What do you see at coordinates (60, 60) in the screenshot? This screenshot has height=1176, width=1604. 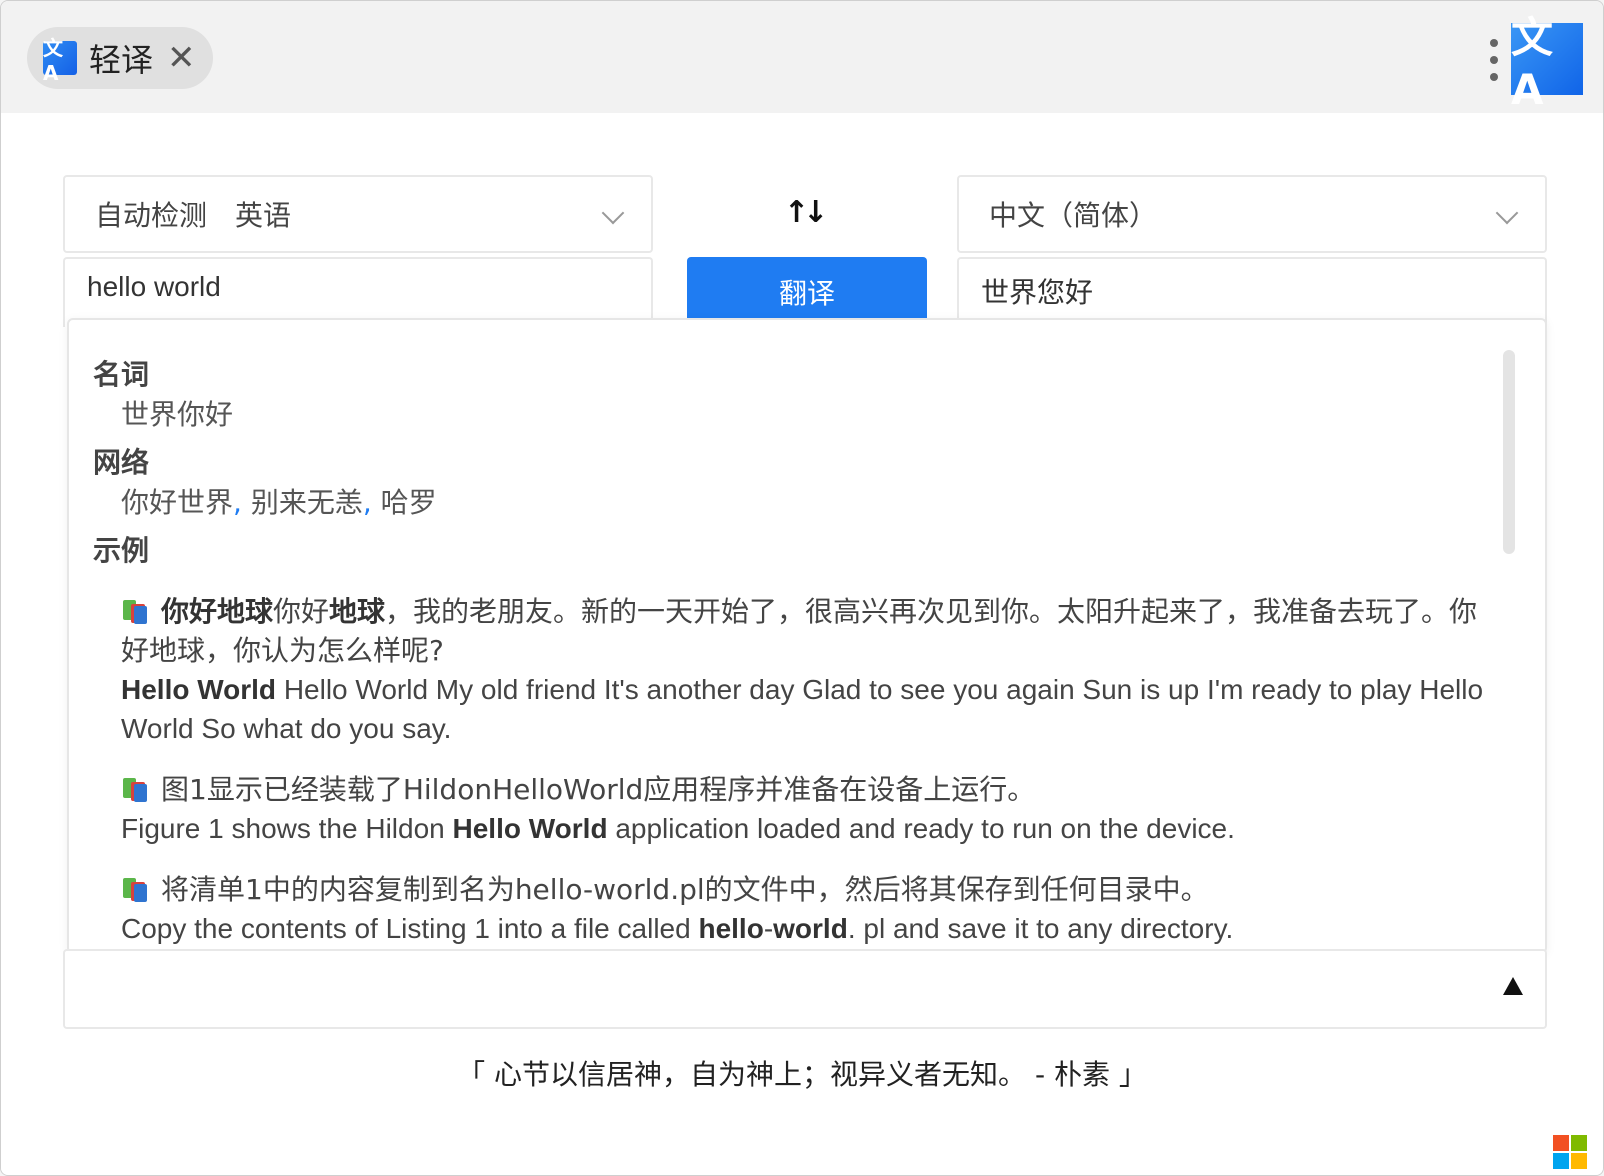 I see `translate-icon: 文A` at bounding box center [60, 60].